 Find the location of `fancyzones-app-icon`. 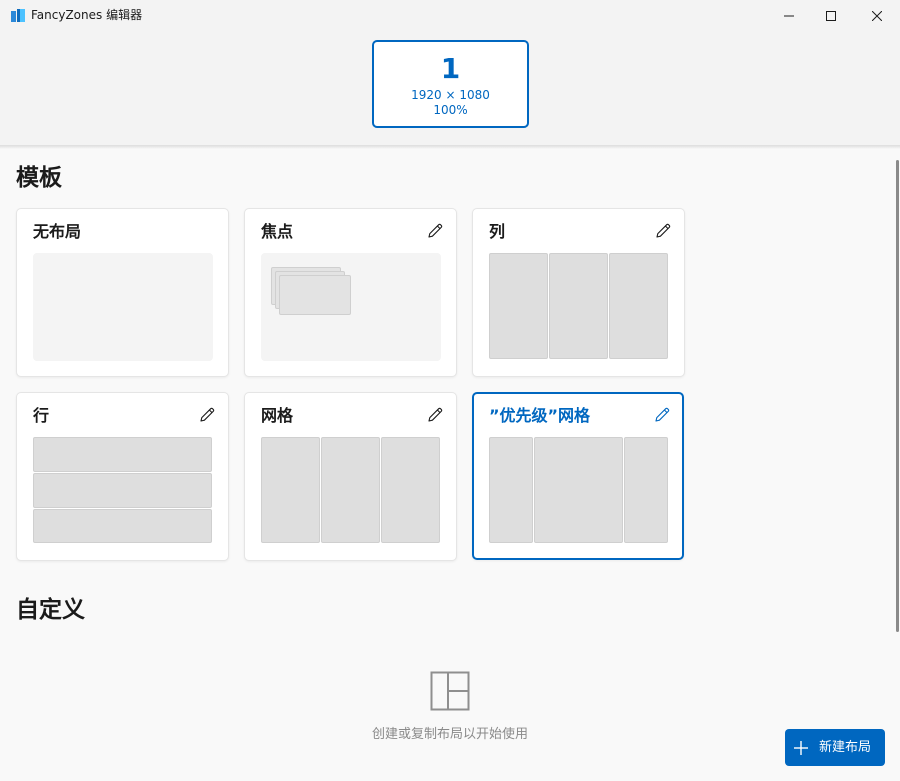

fancyzones-app-icon is located at coordinates (18, 15).